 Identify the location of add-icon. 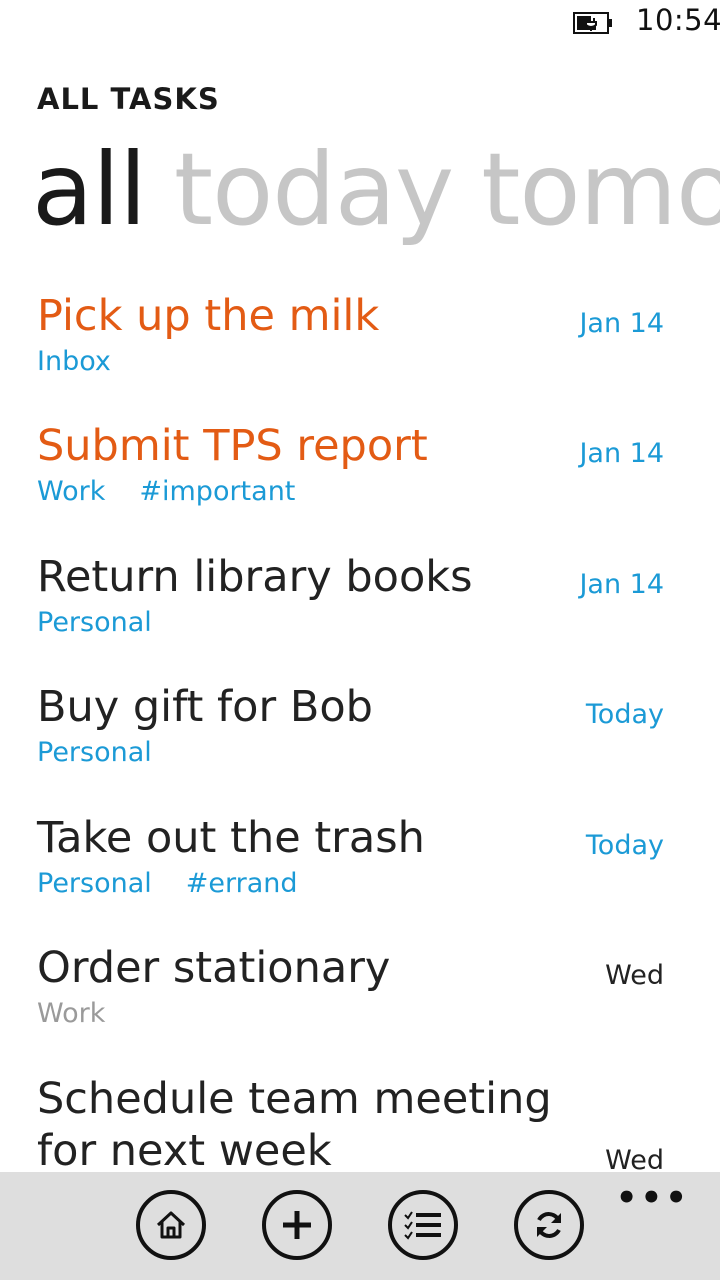
(297, 1225).